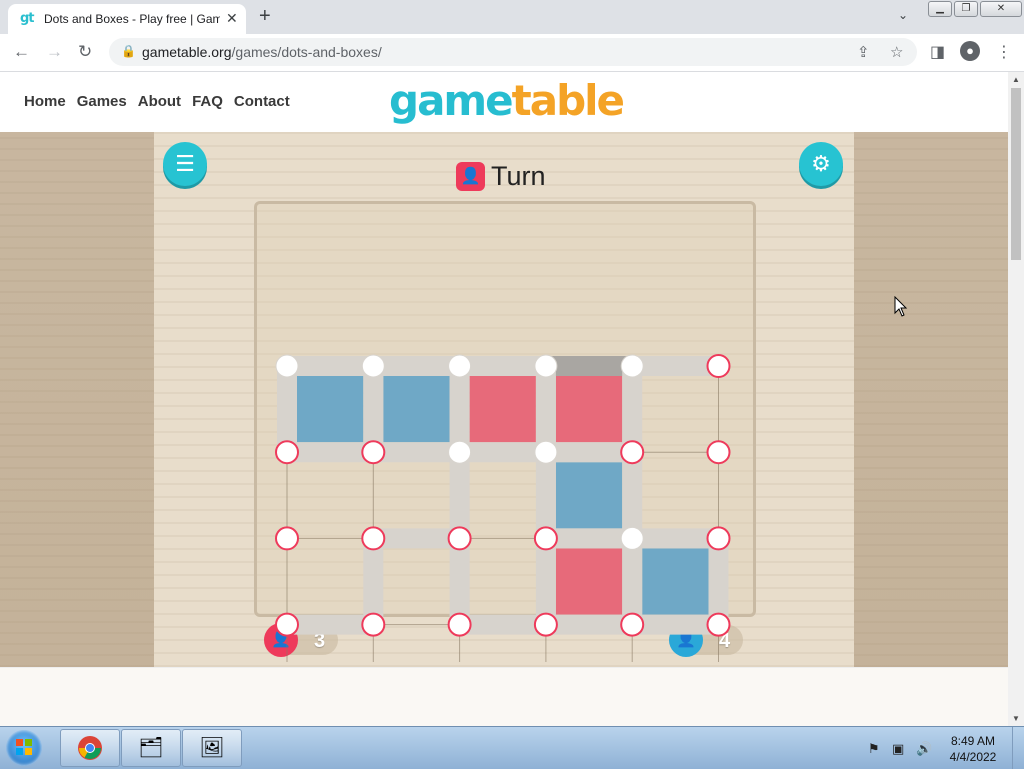 This screenshot has width=1024, height=773. I want to click on scroll-up-icon: ▲, so click(1016, 79).